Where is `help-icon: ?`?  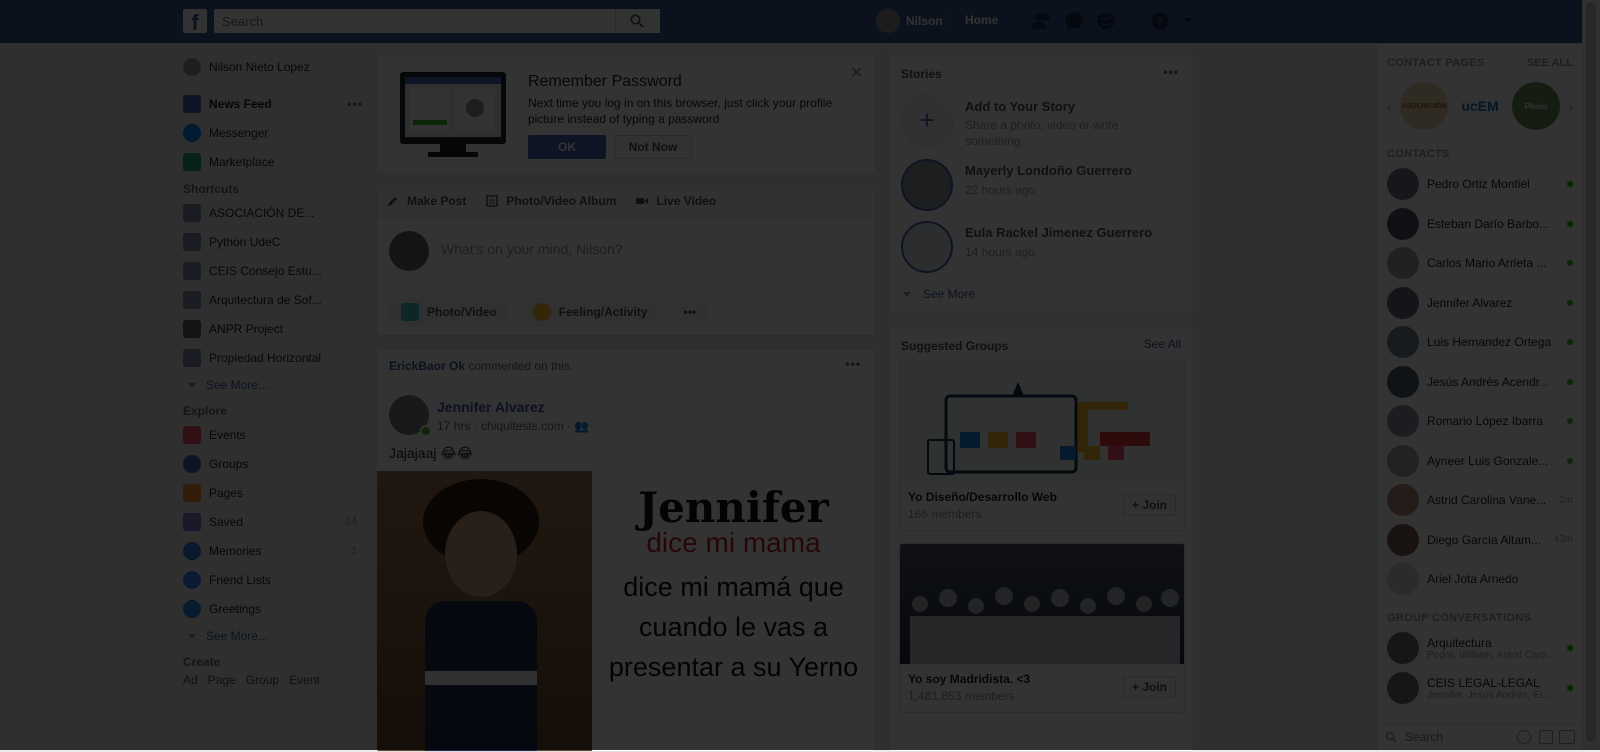
help-icon: ? is located at coordinates (1160, 21).